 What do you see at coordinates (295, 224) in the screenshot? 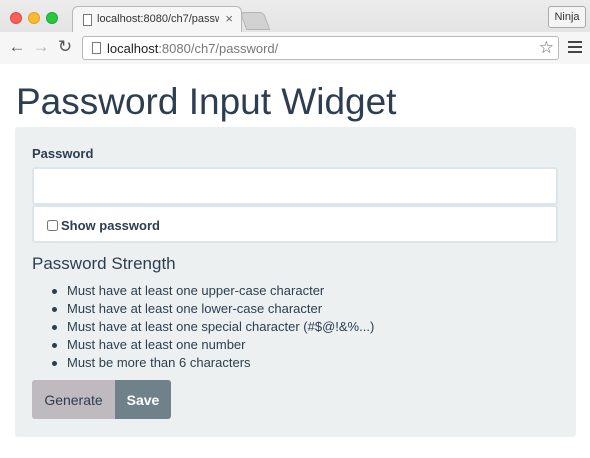
I see `show-password-row: Show password` at bounding box center [295, 224].